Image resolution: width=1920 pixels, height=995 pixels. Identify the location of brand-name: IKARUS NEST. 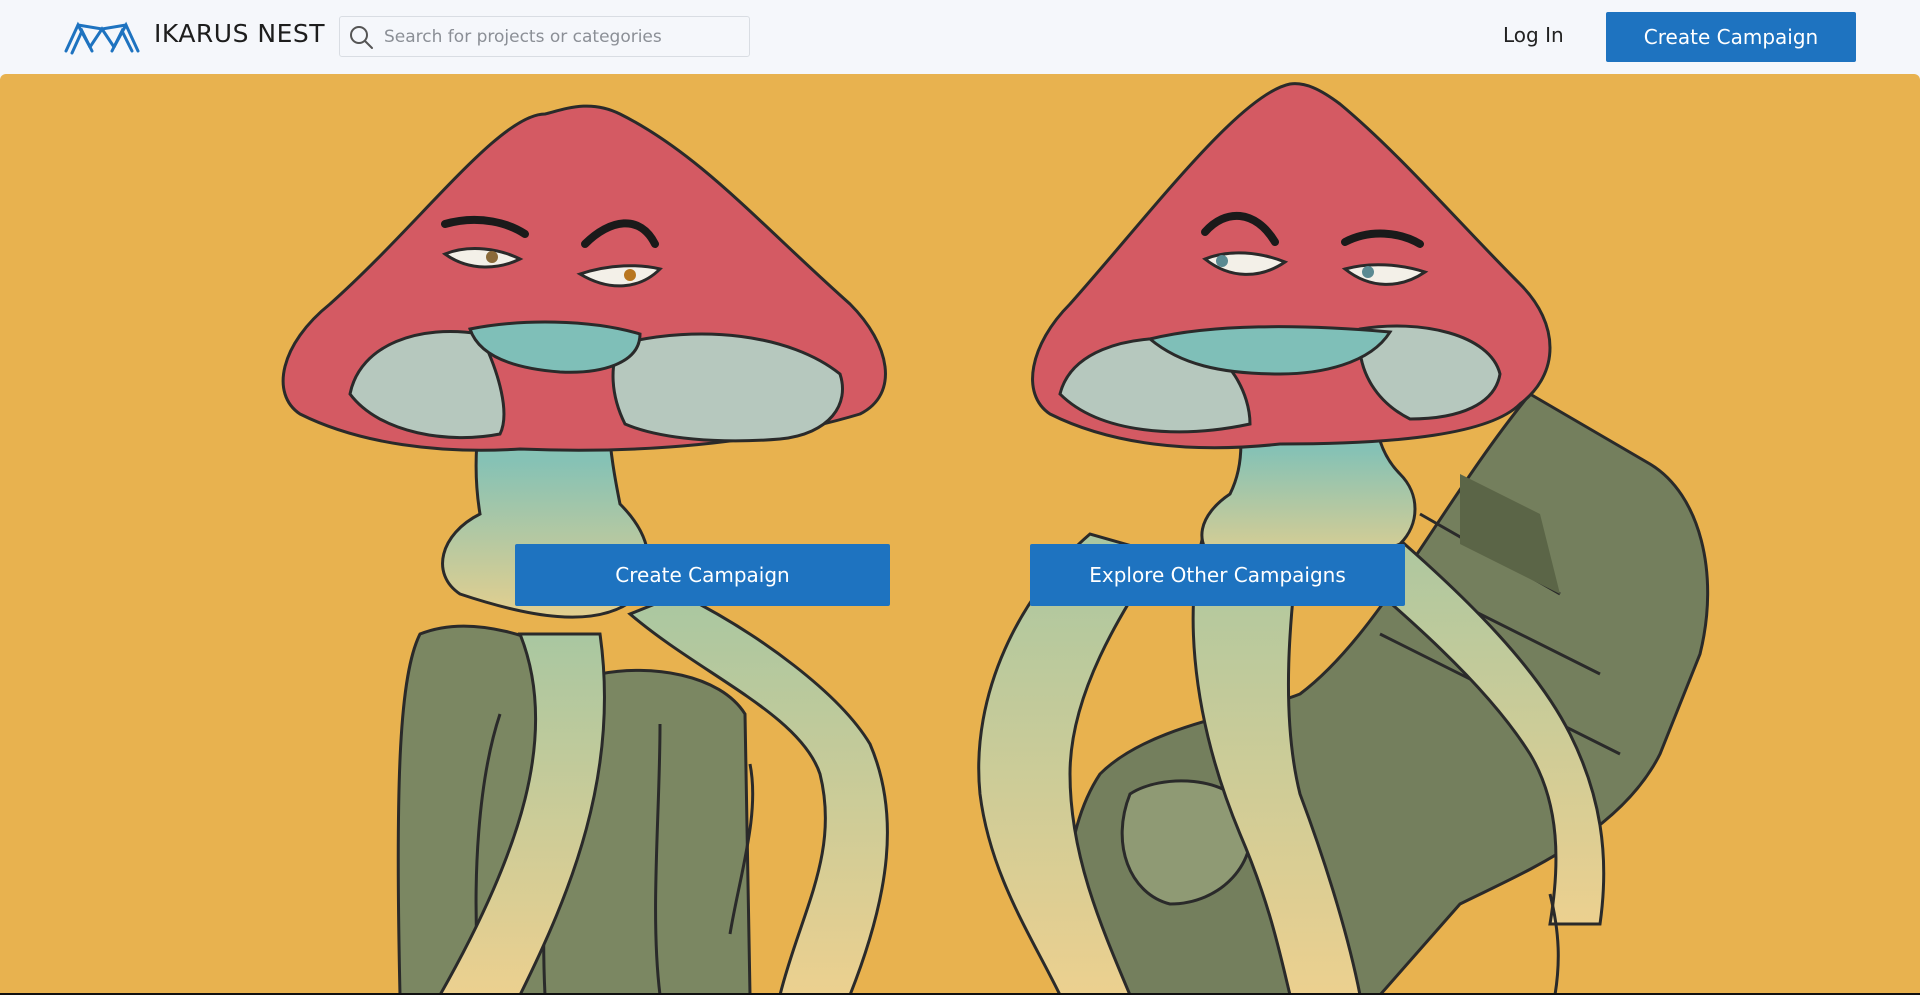
(239, 33).